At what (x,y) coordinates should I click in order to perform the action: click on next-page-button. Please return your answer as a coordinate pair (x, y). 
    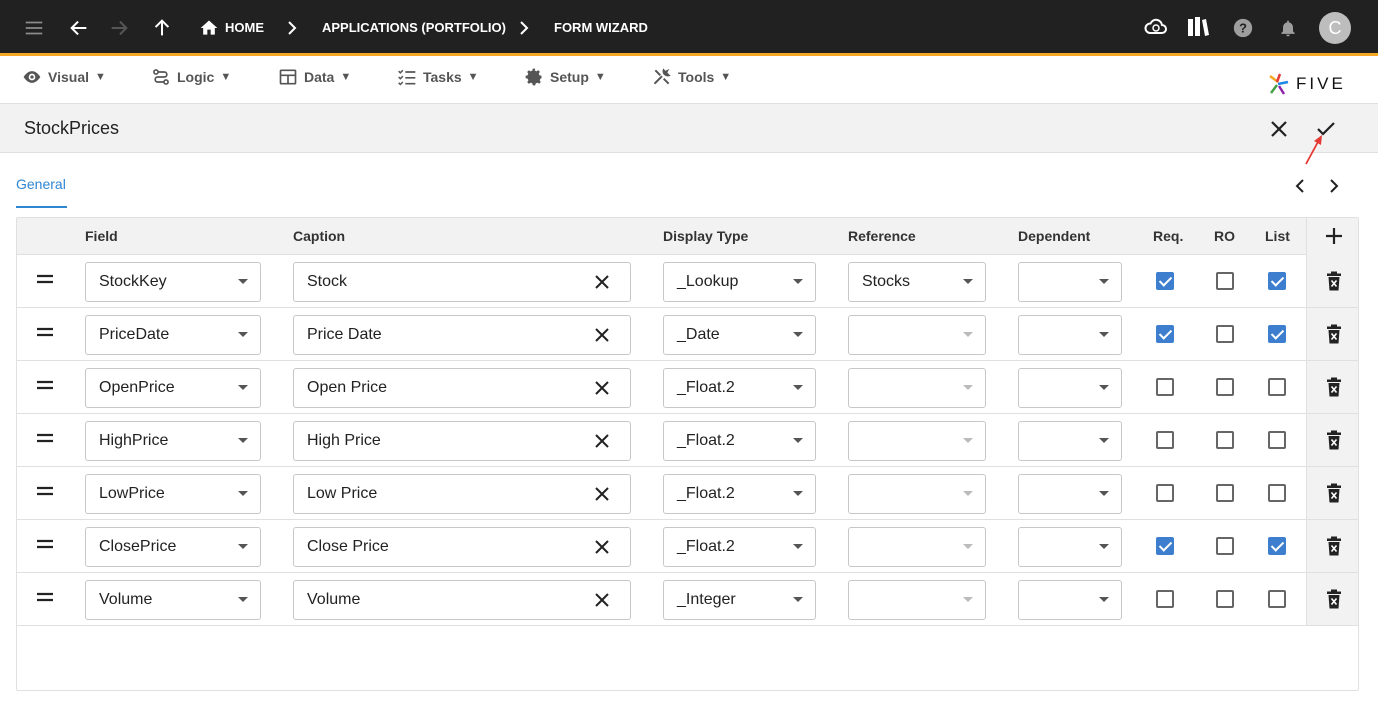
    Looking at the image, I should click on (1334, 186).